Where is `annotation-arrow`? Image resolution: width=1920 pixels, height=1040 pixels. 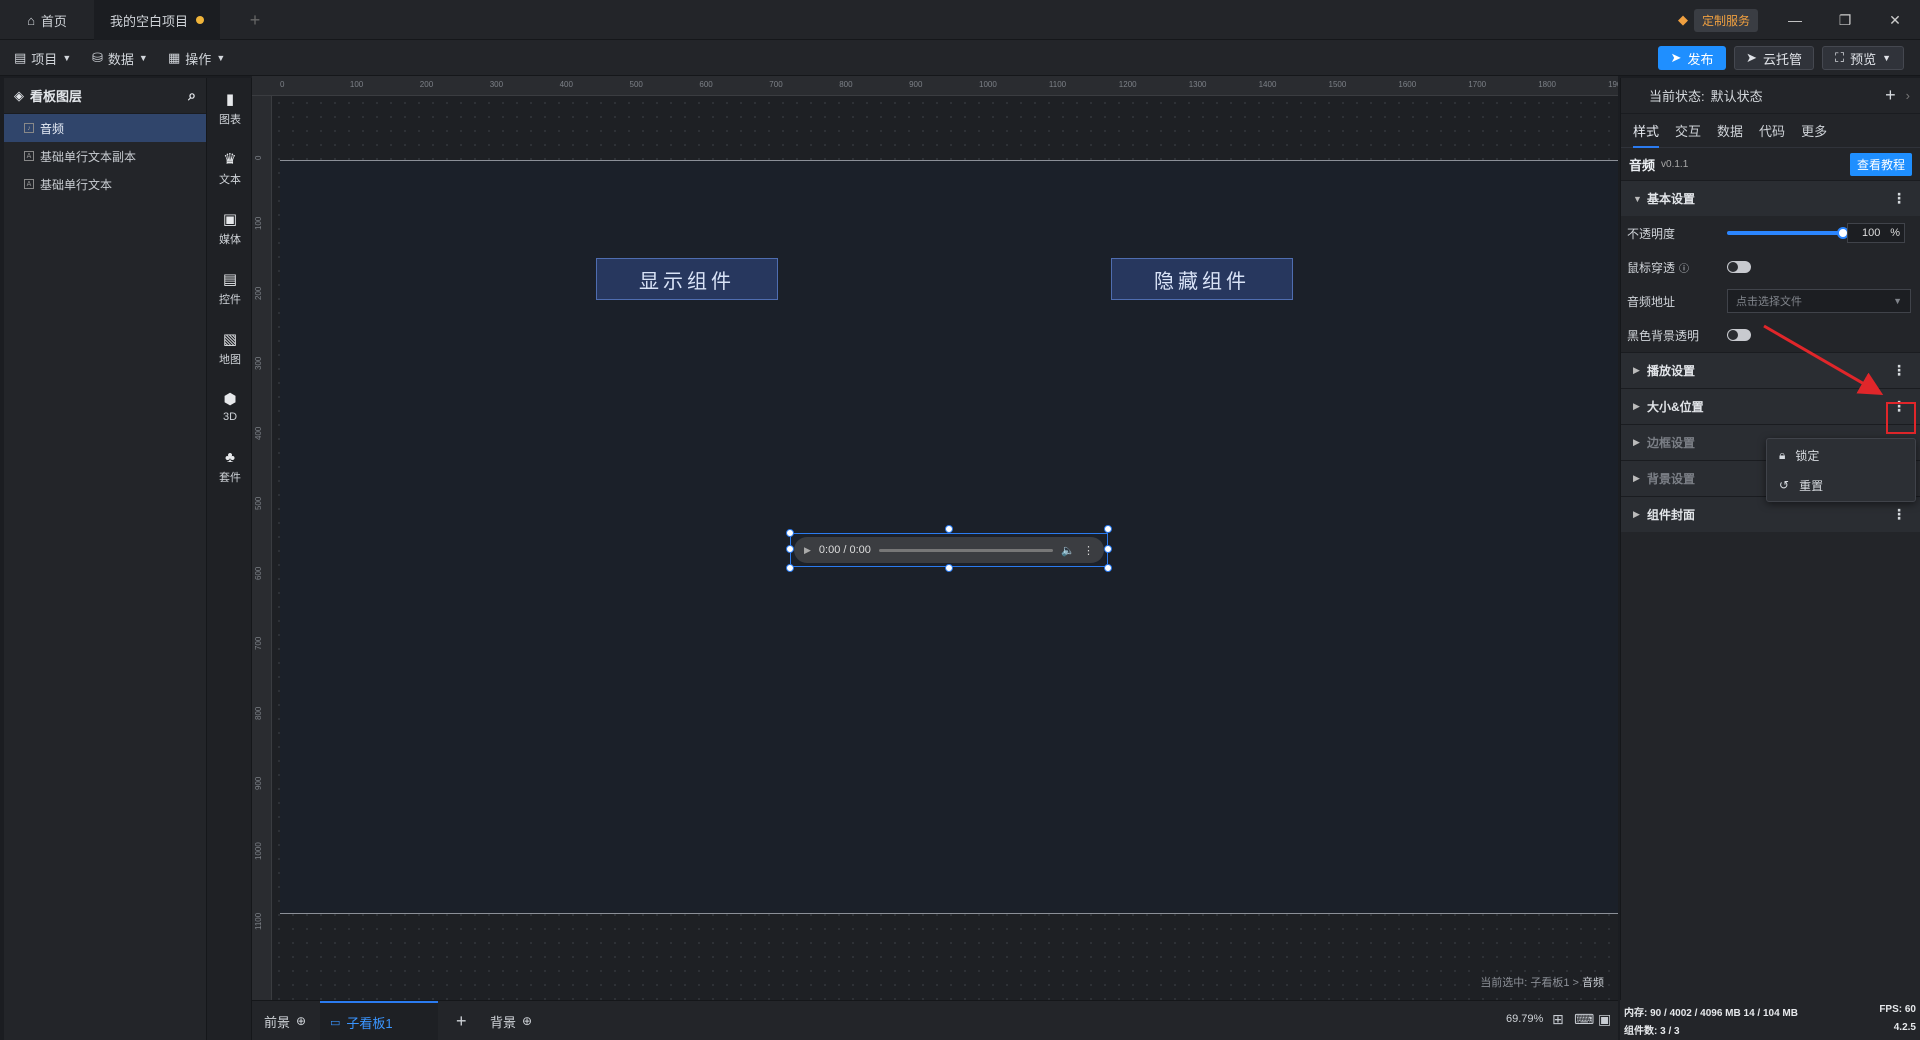 annotation-arrow is located at coordinates (1823, 360).